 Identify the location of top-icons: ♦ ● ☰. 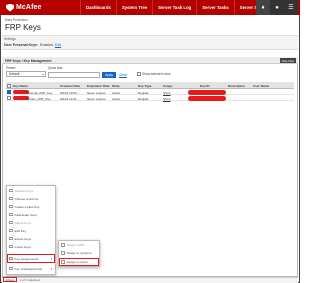
(277, 7).